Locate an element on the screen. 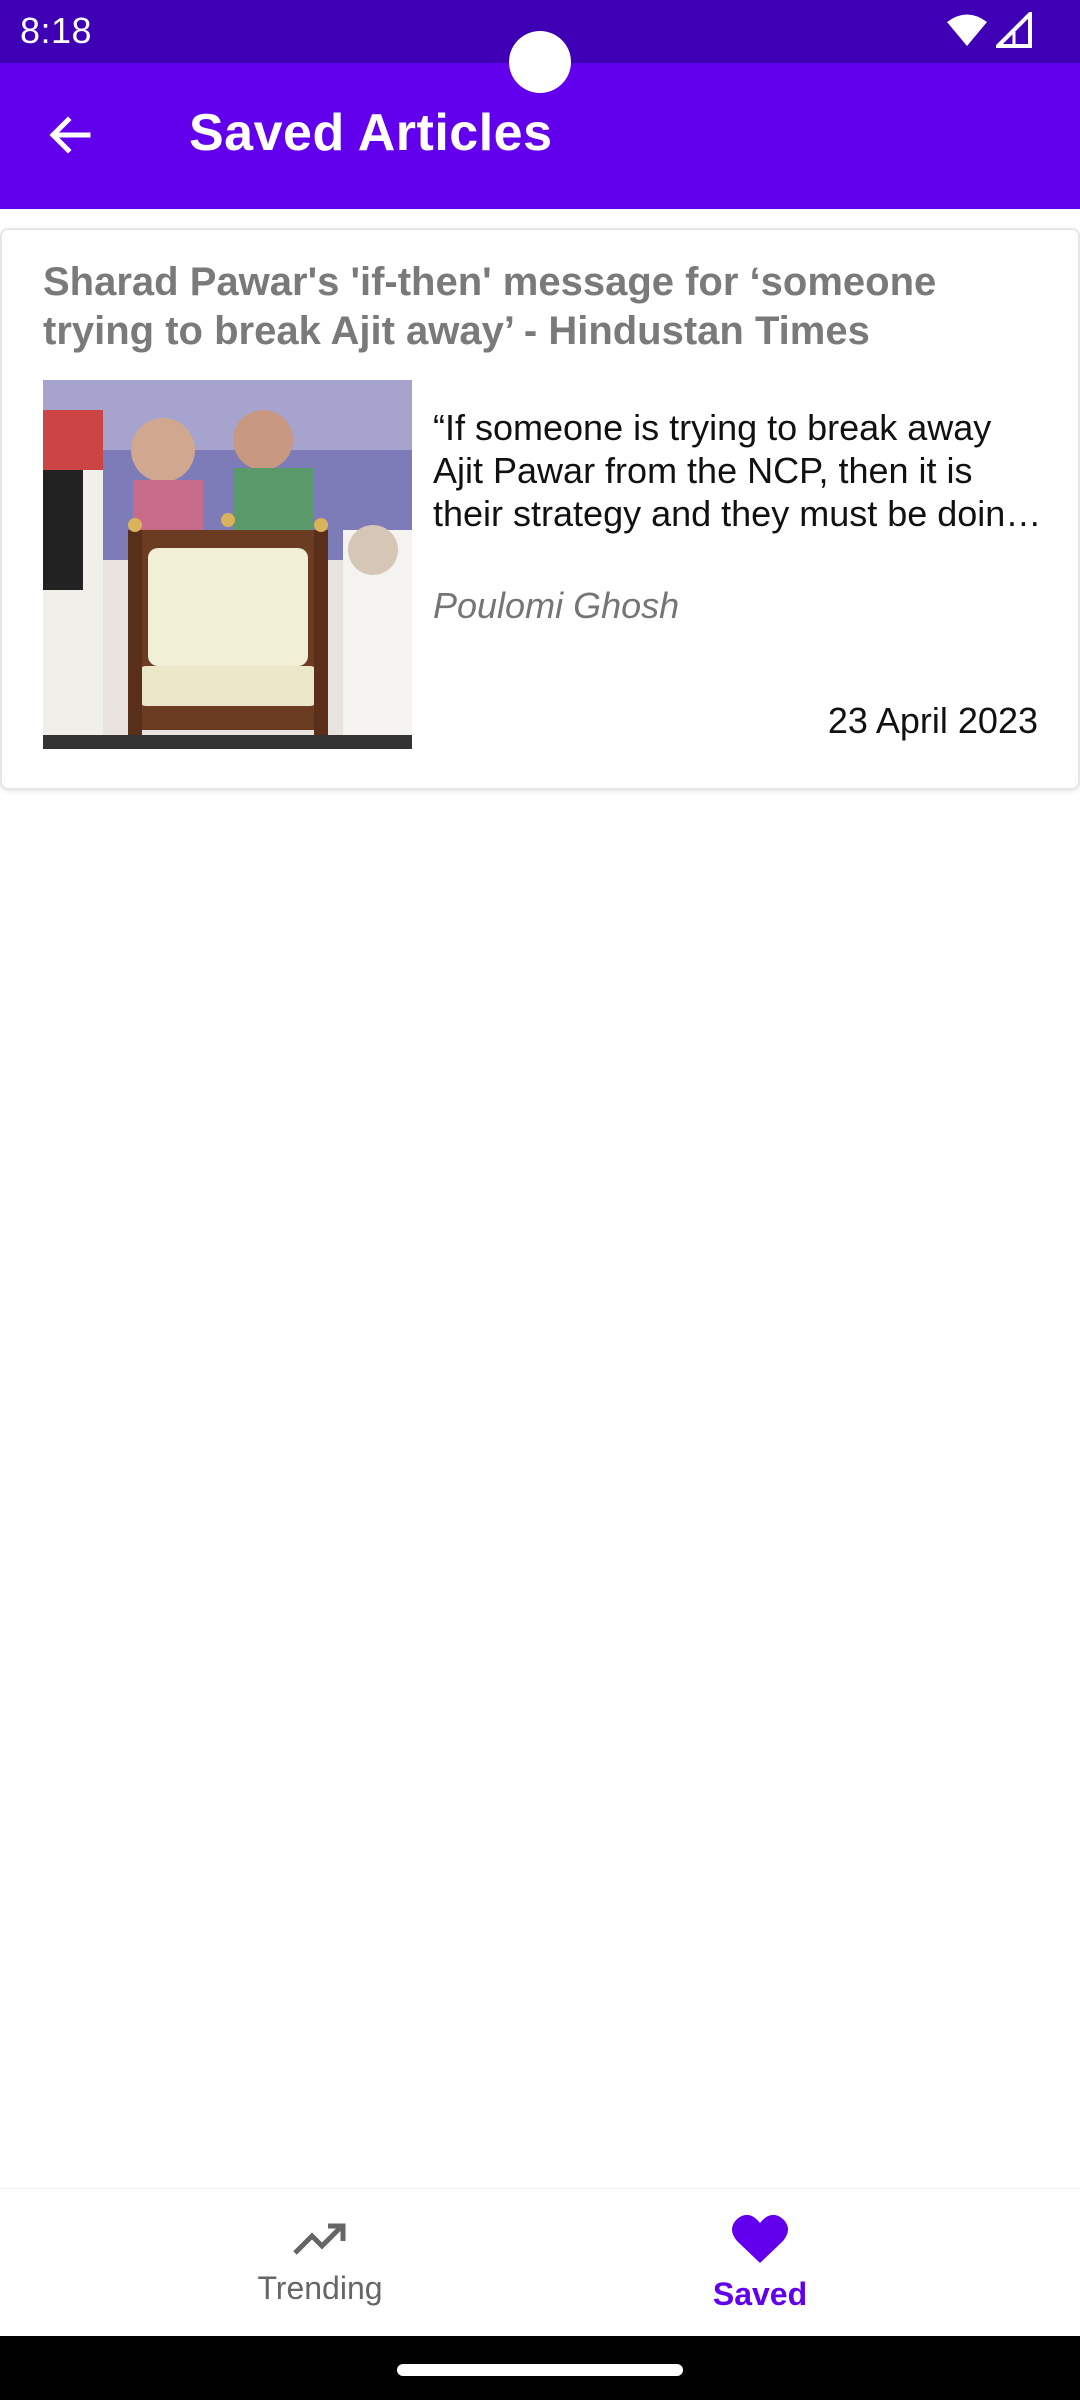 Image resolution: width=1080 pixels, height=2400 pixels. signal-icon is located at coordinates (1012, 30).